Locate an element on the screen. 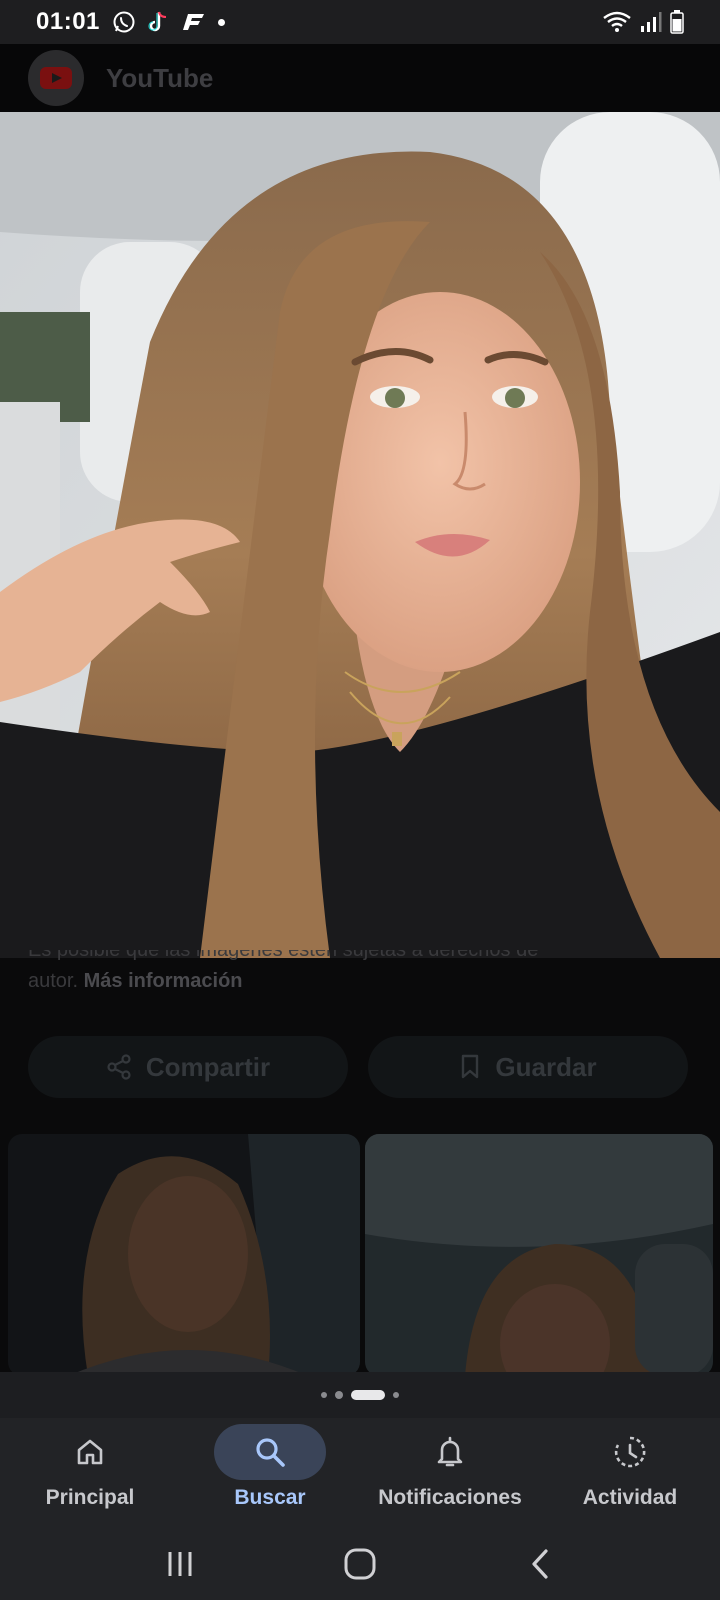 The image size is (720, 1600). signal-icon is located at coordinates (651, 22).